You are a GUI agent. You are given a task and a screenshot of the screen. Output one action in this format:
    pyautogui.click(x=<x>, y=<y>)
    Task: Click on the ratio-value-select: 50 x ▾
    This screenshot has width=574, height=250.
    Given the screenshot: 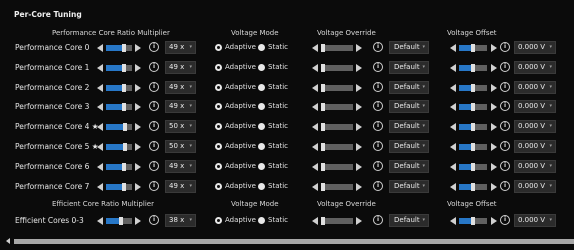 What is the action you would take?
    pyautogui.click(x=180, y=146)
    